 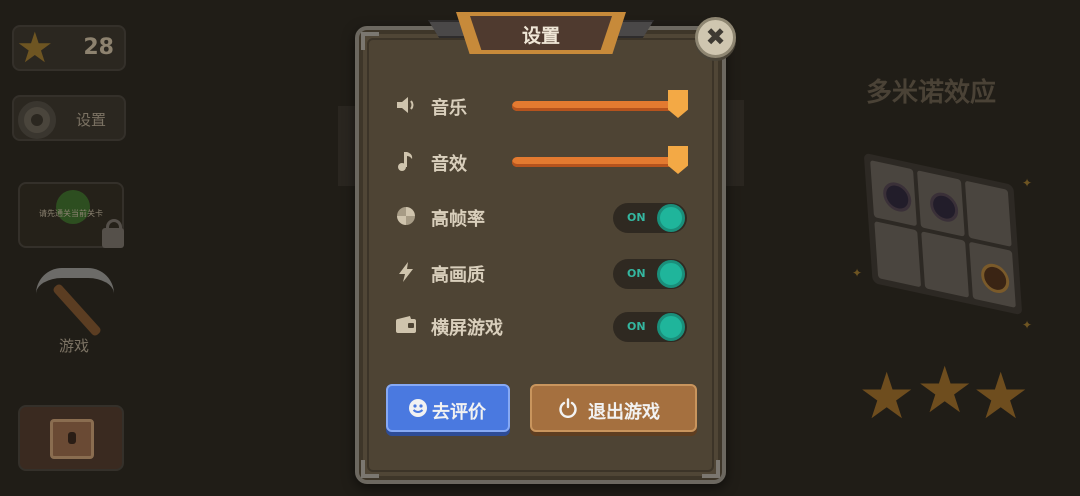 I want to click on rate-button: 去评价, so click(x=448, y=408).